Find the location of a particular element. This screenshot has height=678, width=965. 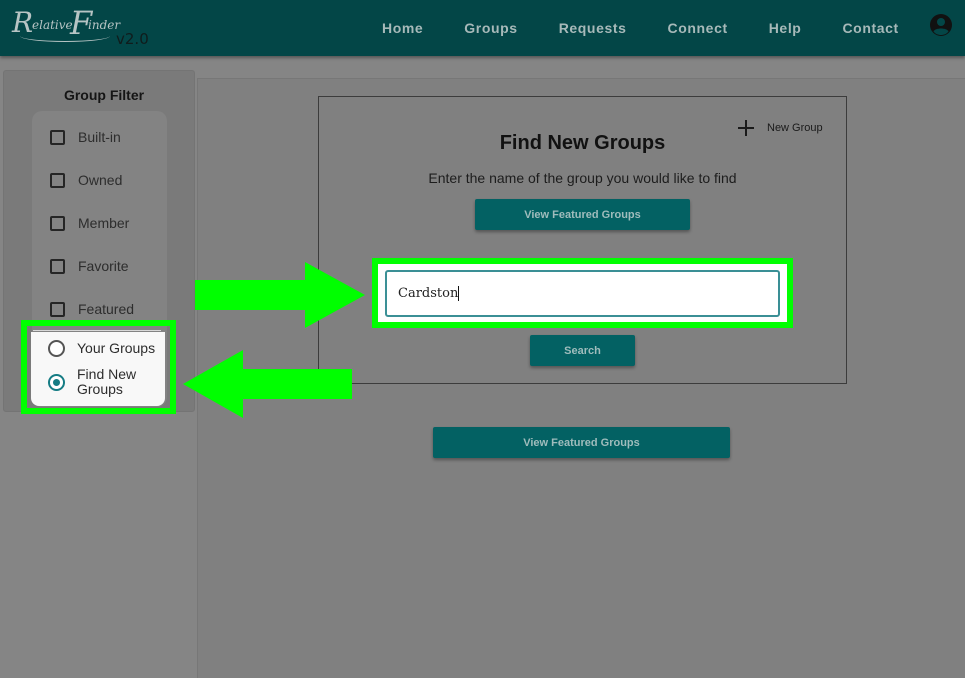

filter-built-in: Built-in is located at coordinates (85, 137).